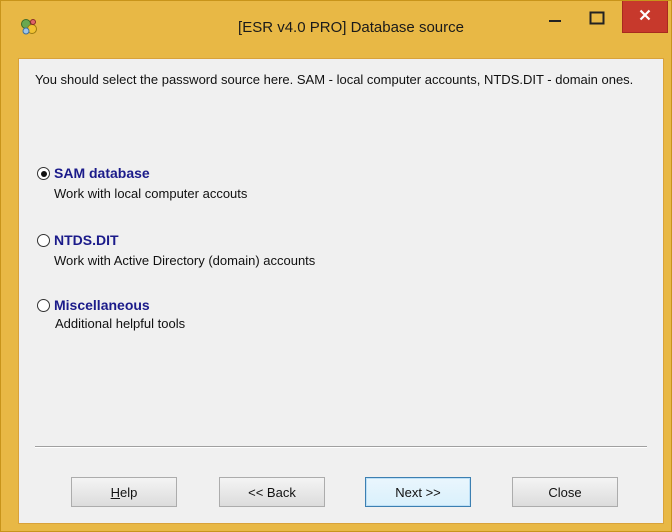 This screenshot has height=532, width=672. What do you see at coordinates (351, 27) in the screenshot?
I see `window-title: [ESR v4.0 PRO] Database source` at bounding box center [351, 27].